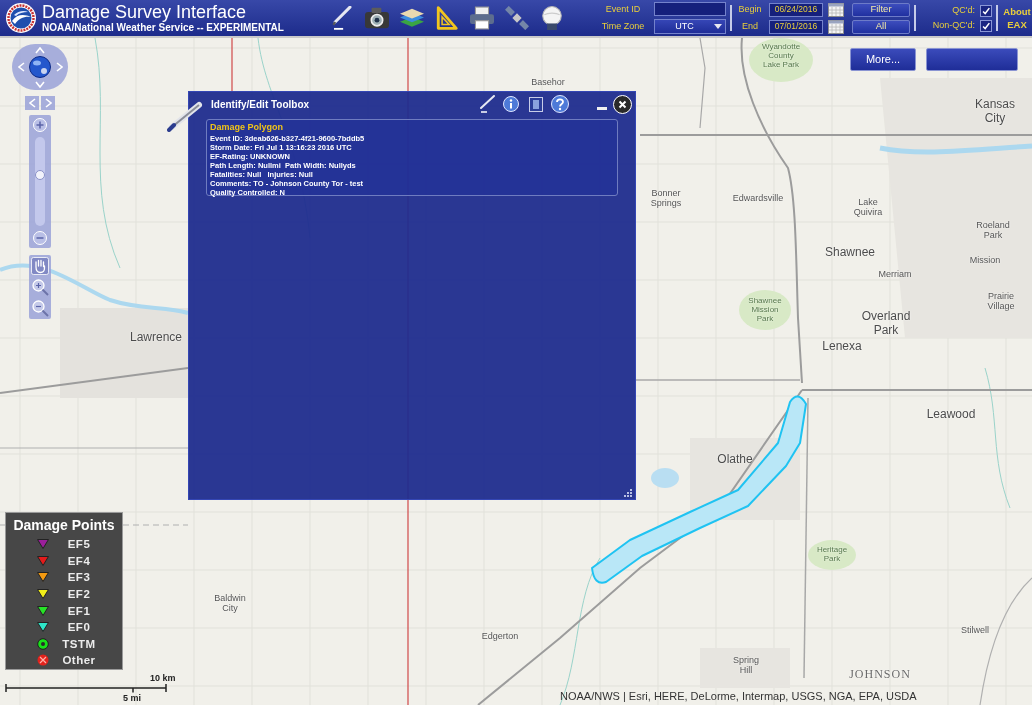 The image size is (1032, 705). I want to click on map-label: Roeland Park, so click(993, 230).